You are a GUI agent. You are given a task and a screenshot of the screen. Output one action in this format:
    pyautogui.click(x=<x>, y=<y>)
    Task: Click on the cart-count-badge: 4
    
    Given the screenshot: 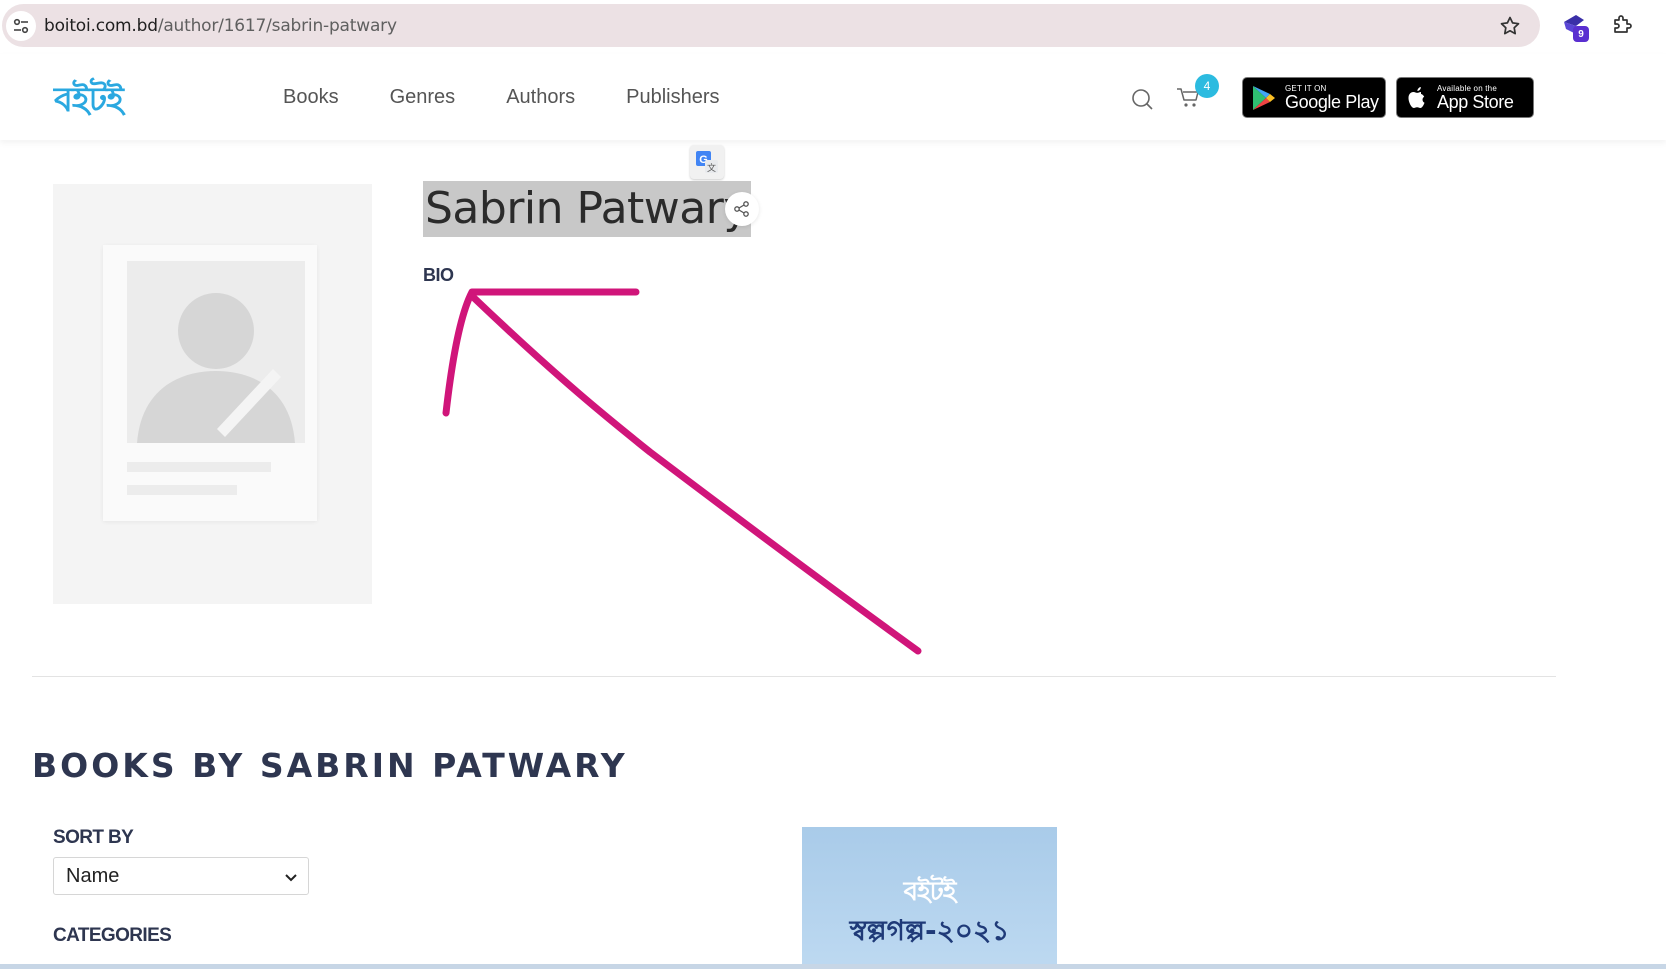 What is the action you would take?
    pyautogui.click(x=1207, y=86)
    